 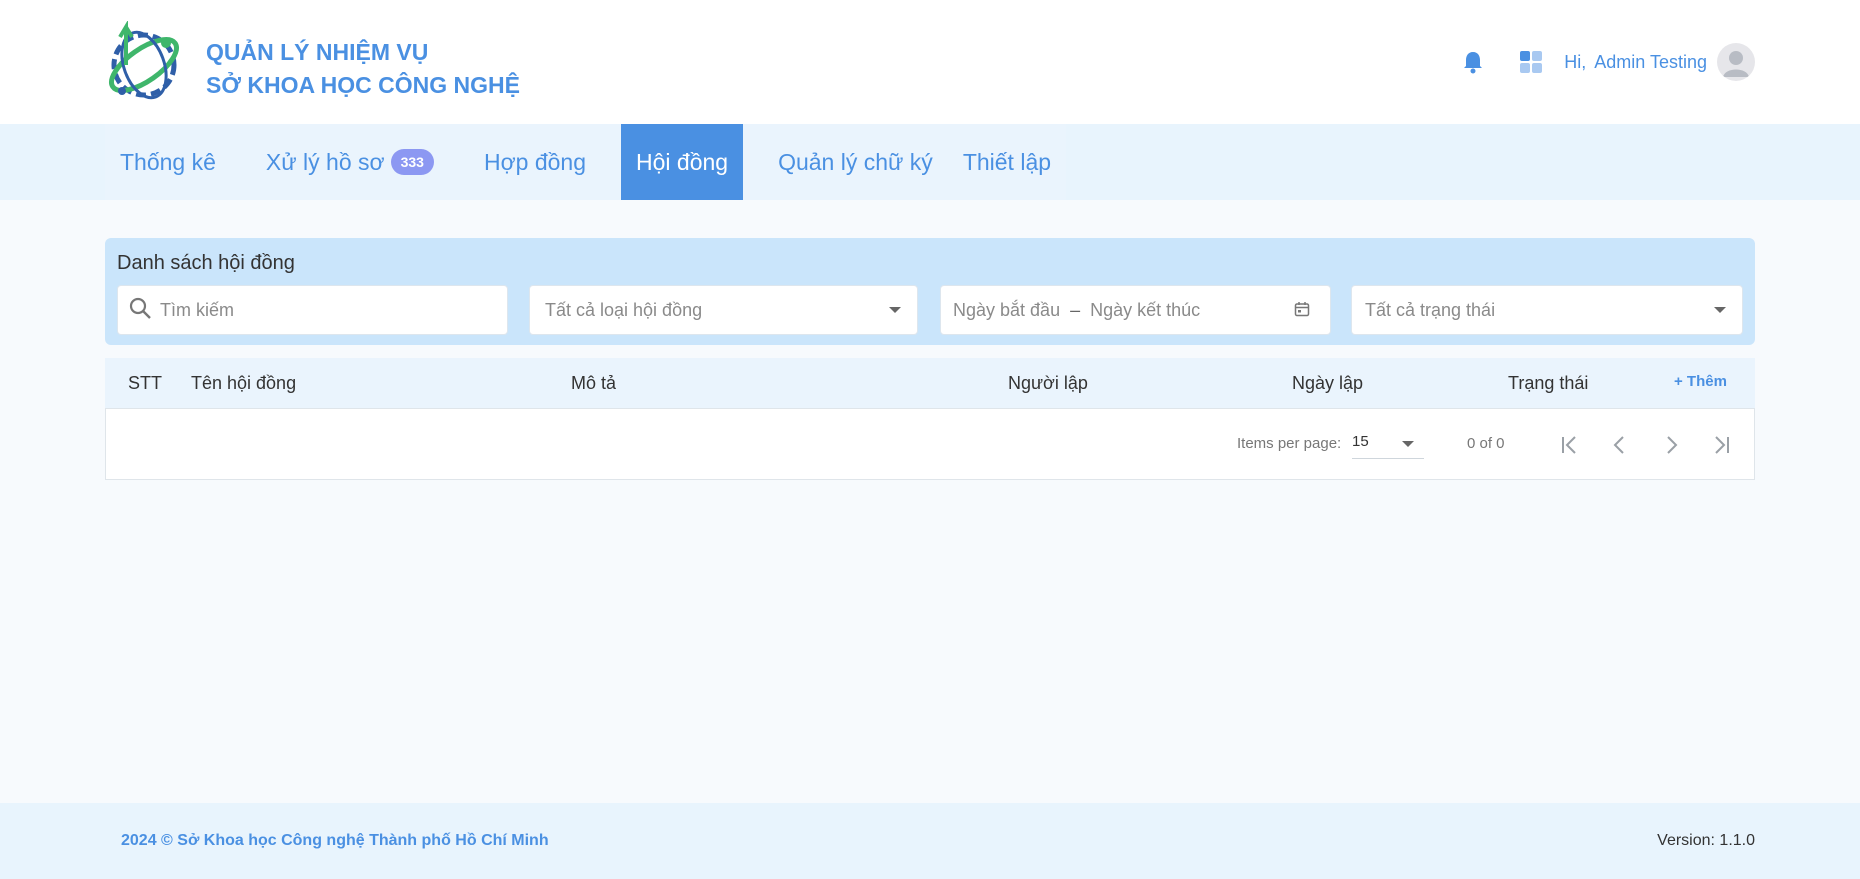 I want to click on greeting-label: Hi,, so click(x=1575, y=61).